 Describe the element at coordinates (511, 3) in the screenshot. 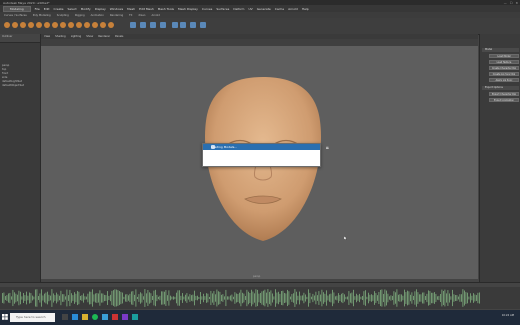

I see `maximize-icon: ☐` at that location.